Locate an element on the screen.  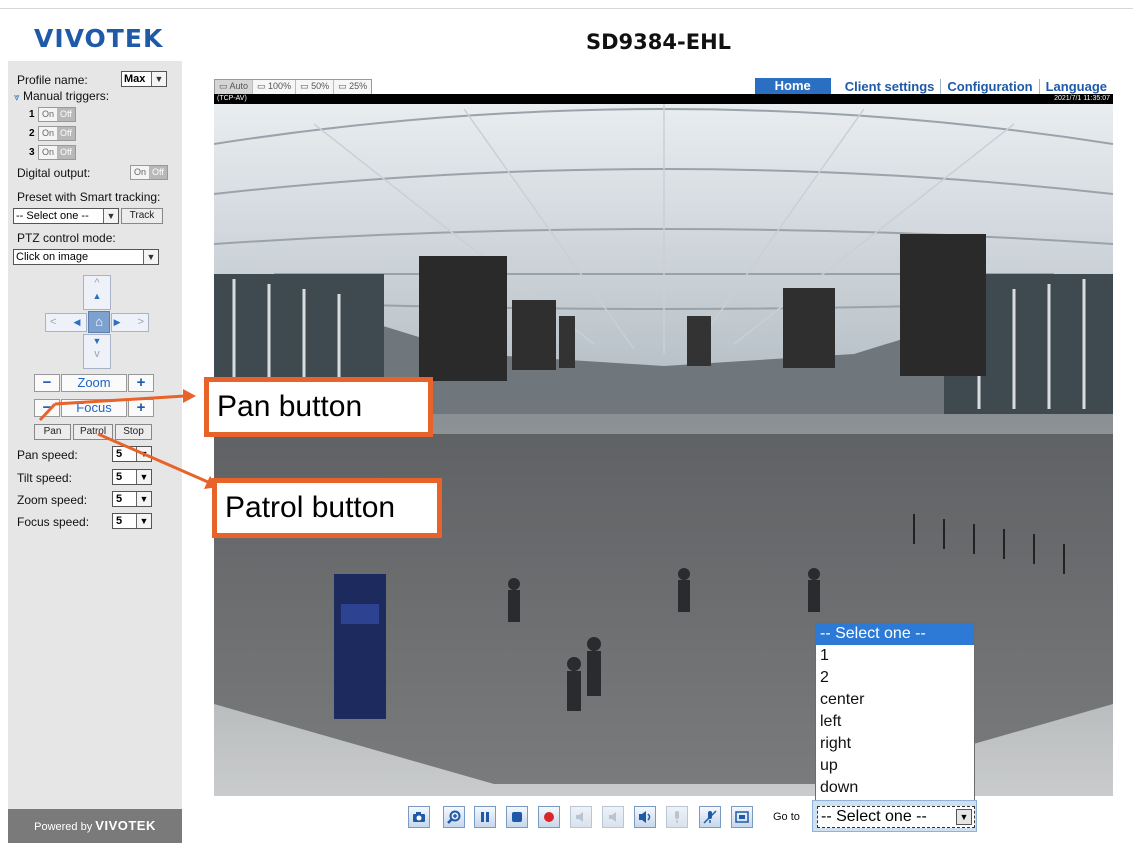
zoom-speed-label: Zoom speed: is located at coordinates (52, 500).